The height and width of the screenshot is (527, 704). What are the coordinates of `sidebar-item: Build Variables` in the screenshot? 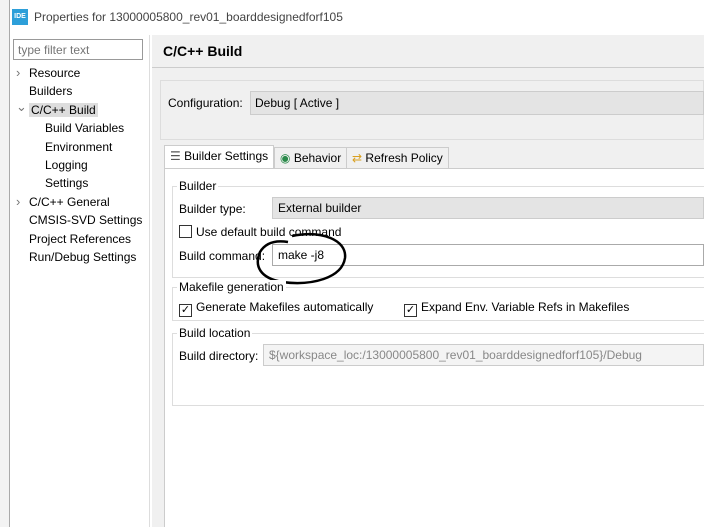 It's located at (84, 128).